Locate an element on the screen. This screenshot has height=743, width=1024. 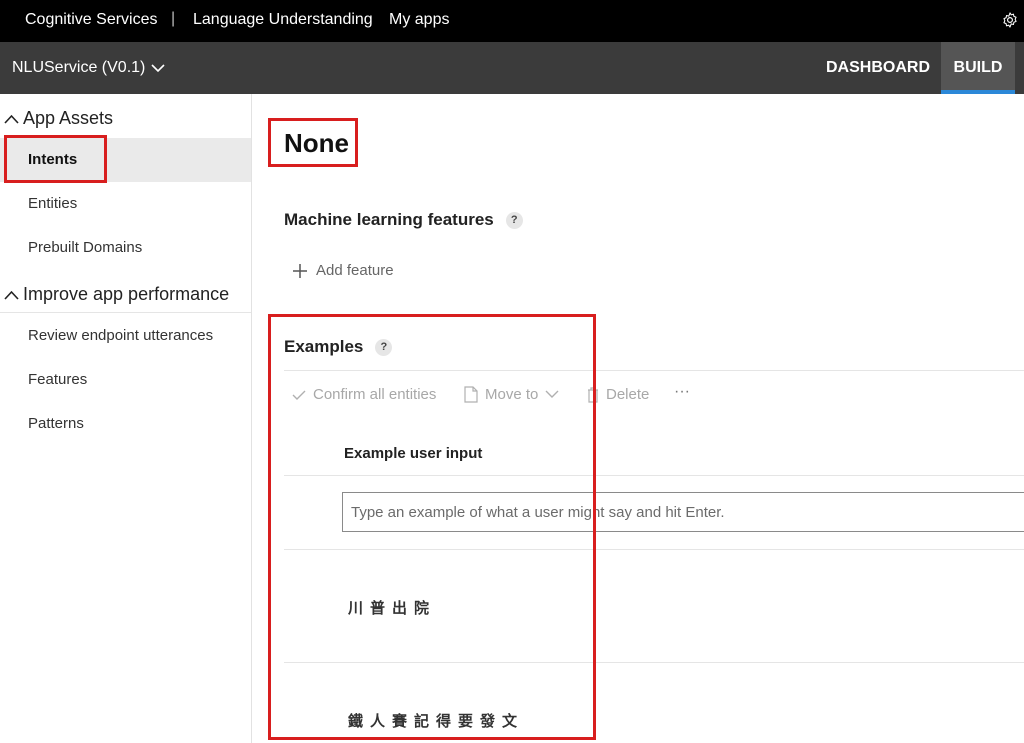
app-selector: NLUService (V0.1) is located at coordinates (88, 68).